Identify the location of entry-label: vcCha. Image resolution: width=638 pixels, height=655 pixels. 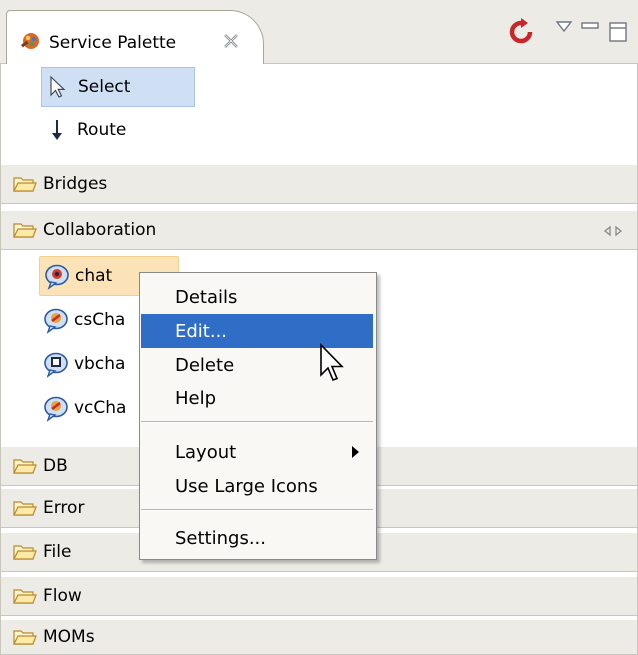
(100, 408).